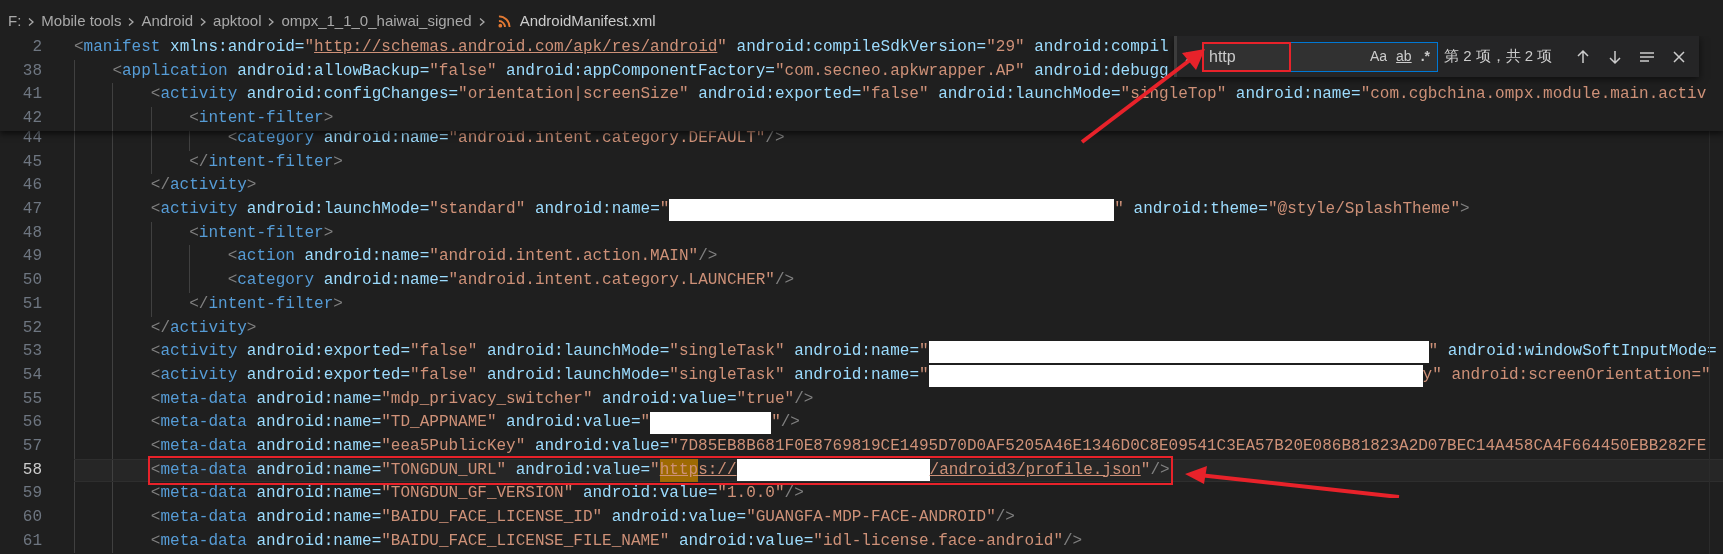  I want to click on arrow-down-icon, so click(1615, 56).